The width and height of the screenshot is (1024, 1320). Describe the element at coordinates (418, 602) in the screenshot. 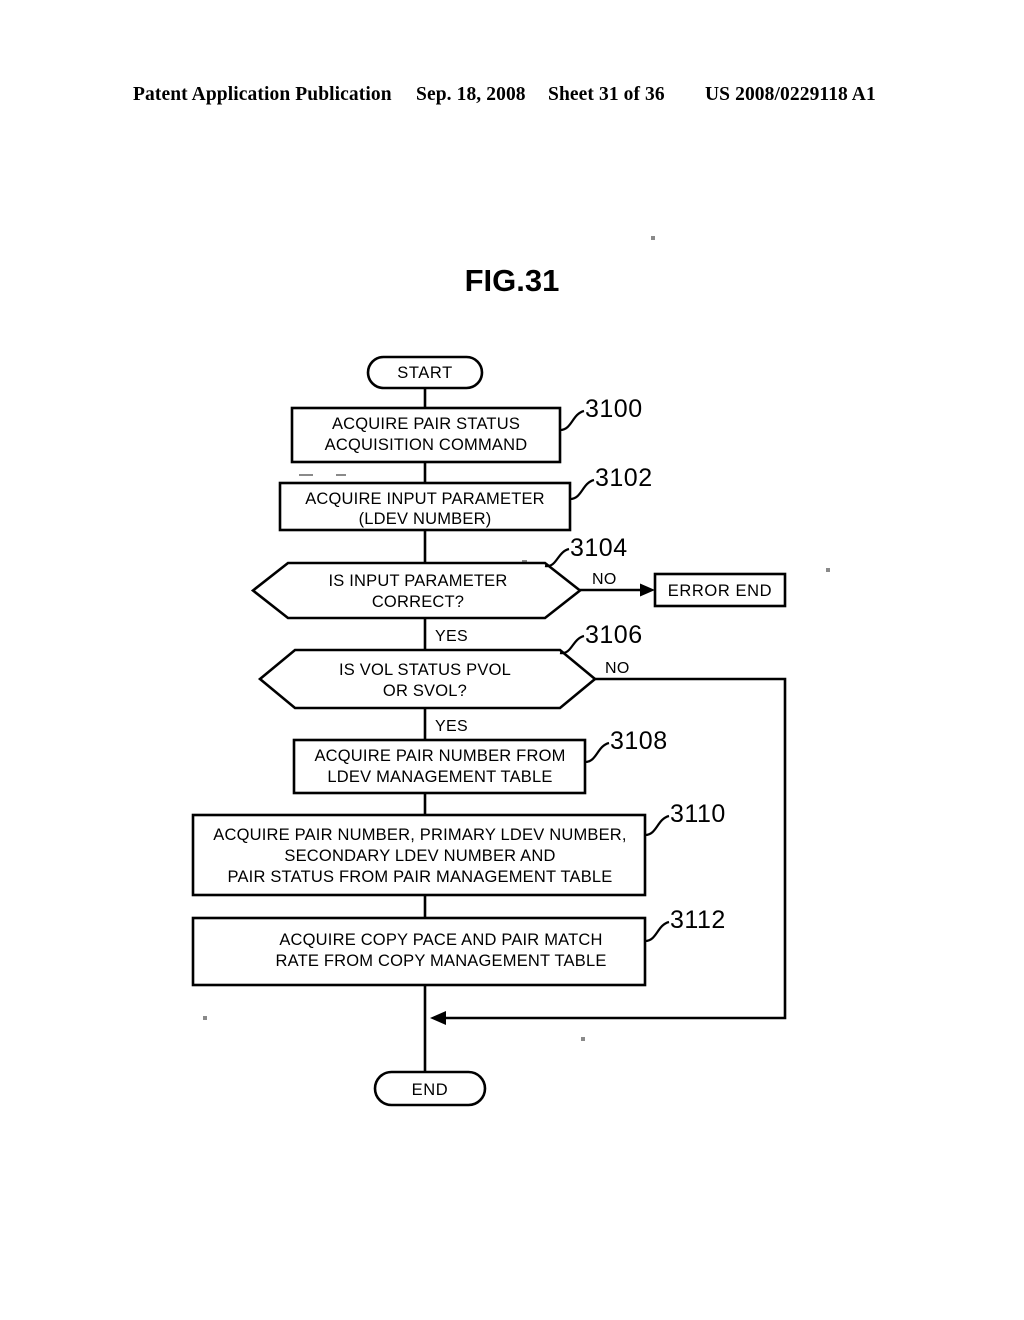

I see `decision-3104-line-2: CORRECT?` at that location.